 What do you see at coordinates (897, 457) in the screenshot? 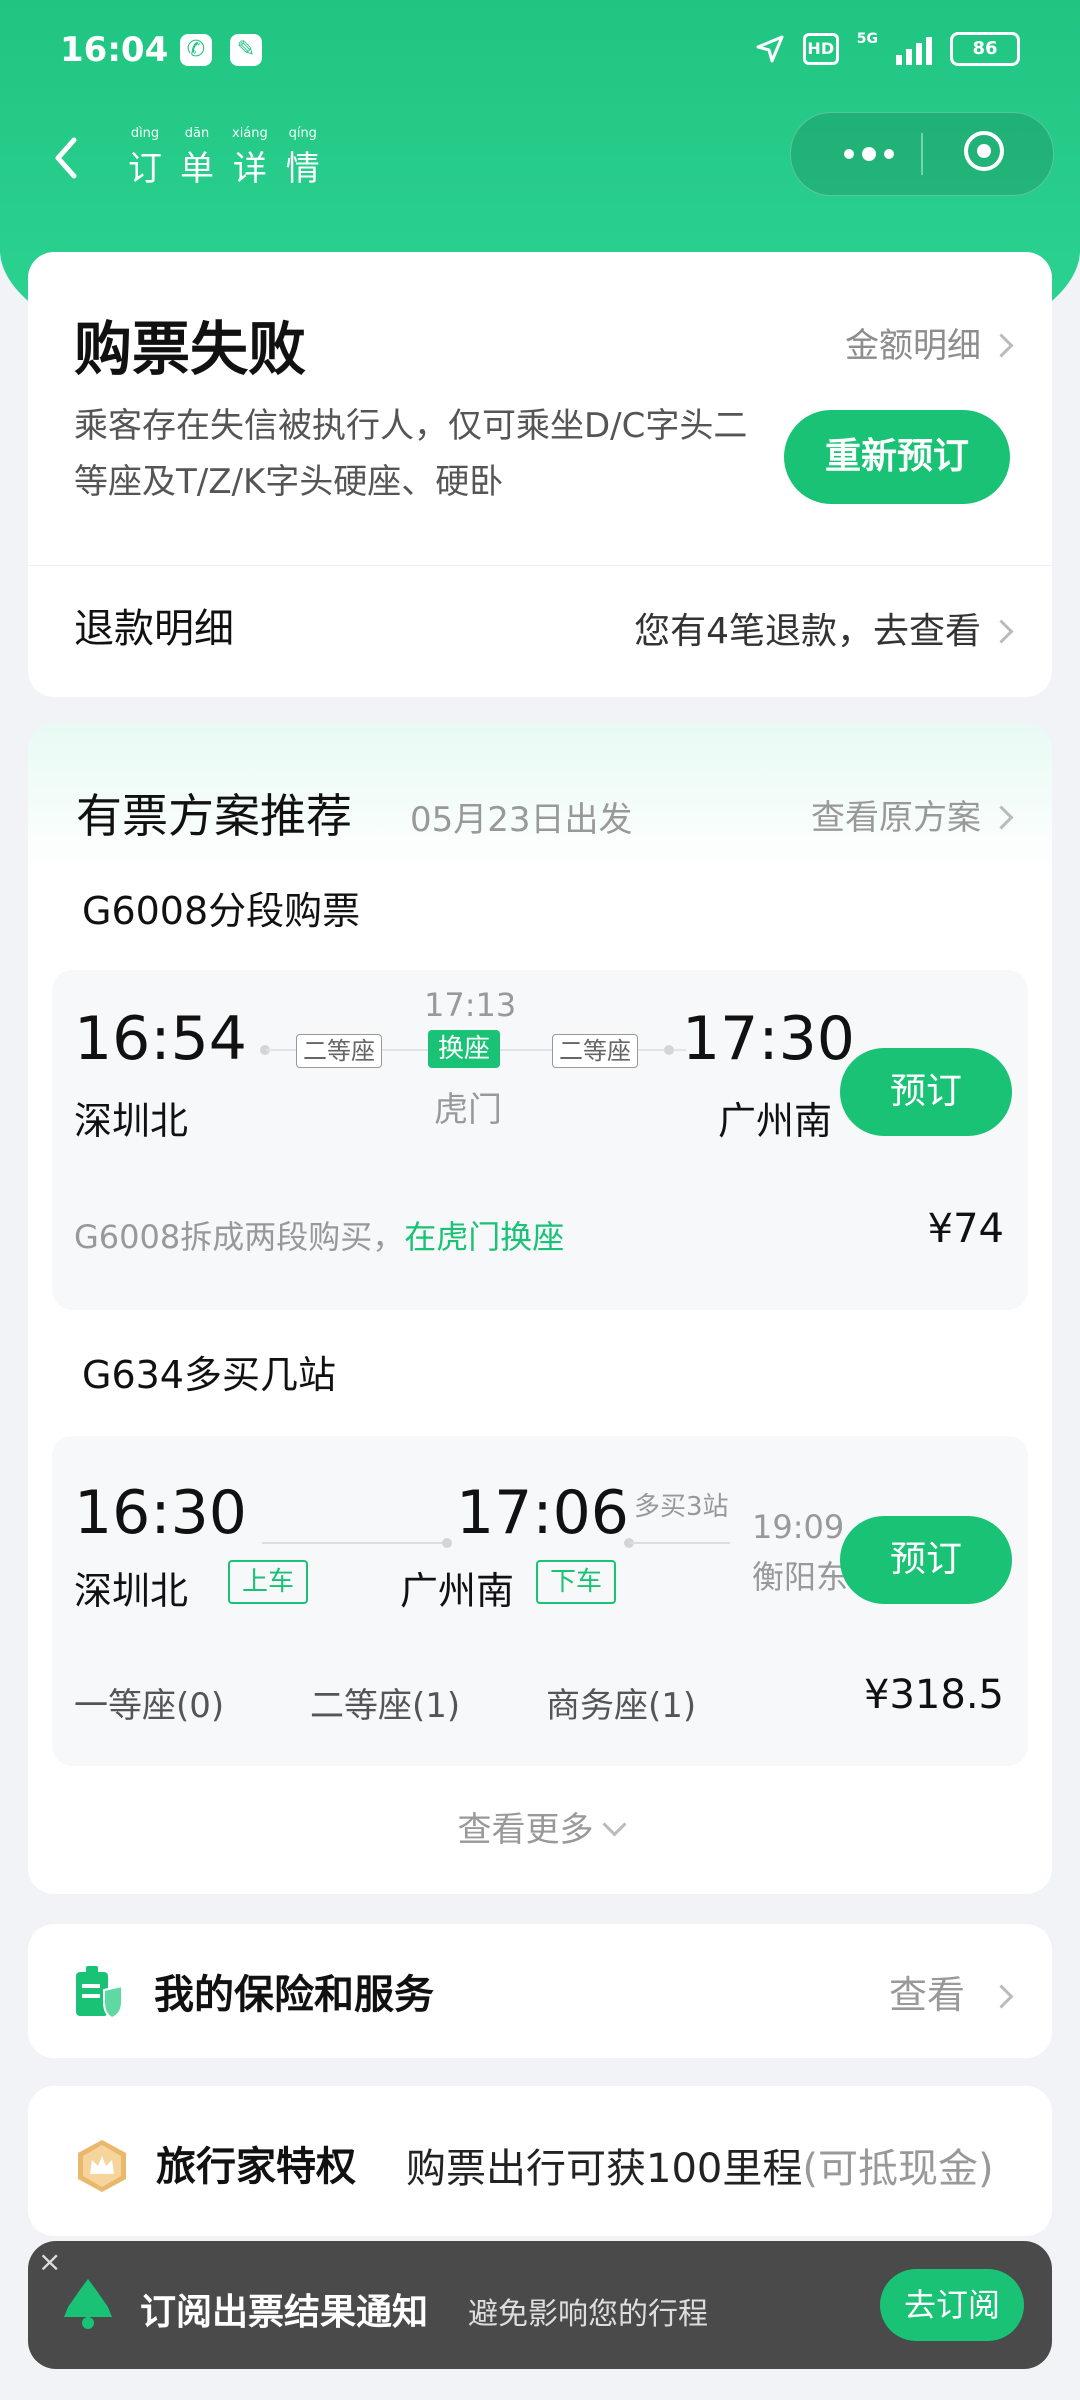
I see `rebook-button: 重新预订` at bounding box center [897, 457].